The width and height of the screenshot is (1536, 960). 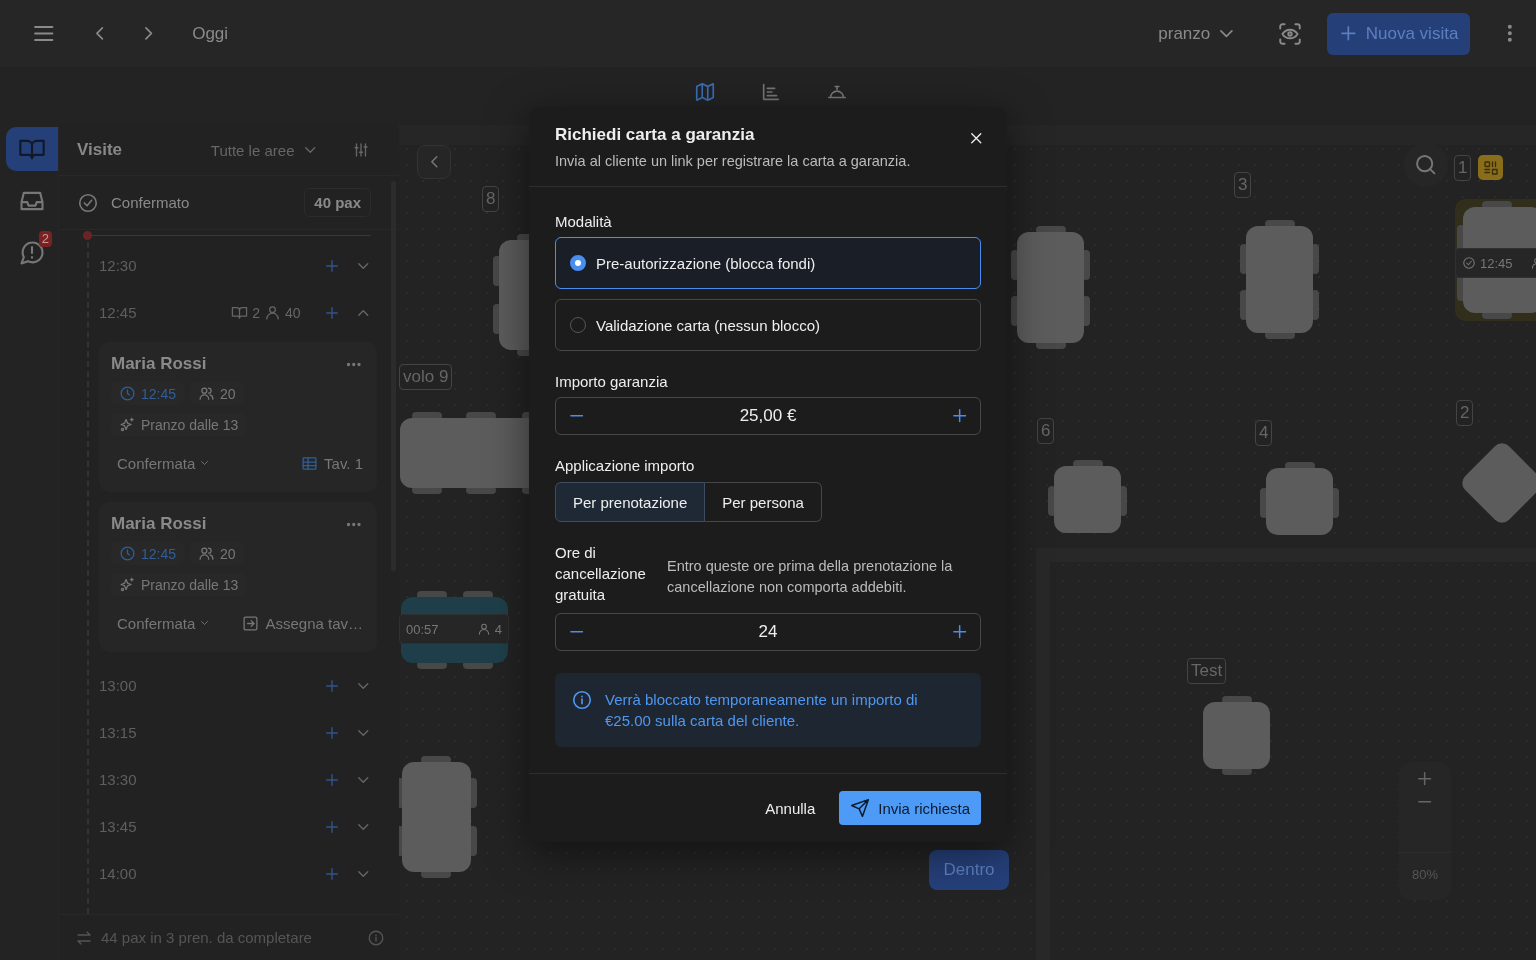 I want to click on visit-time: 12:45, so click(x=159, y=553).